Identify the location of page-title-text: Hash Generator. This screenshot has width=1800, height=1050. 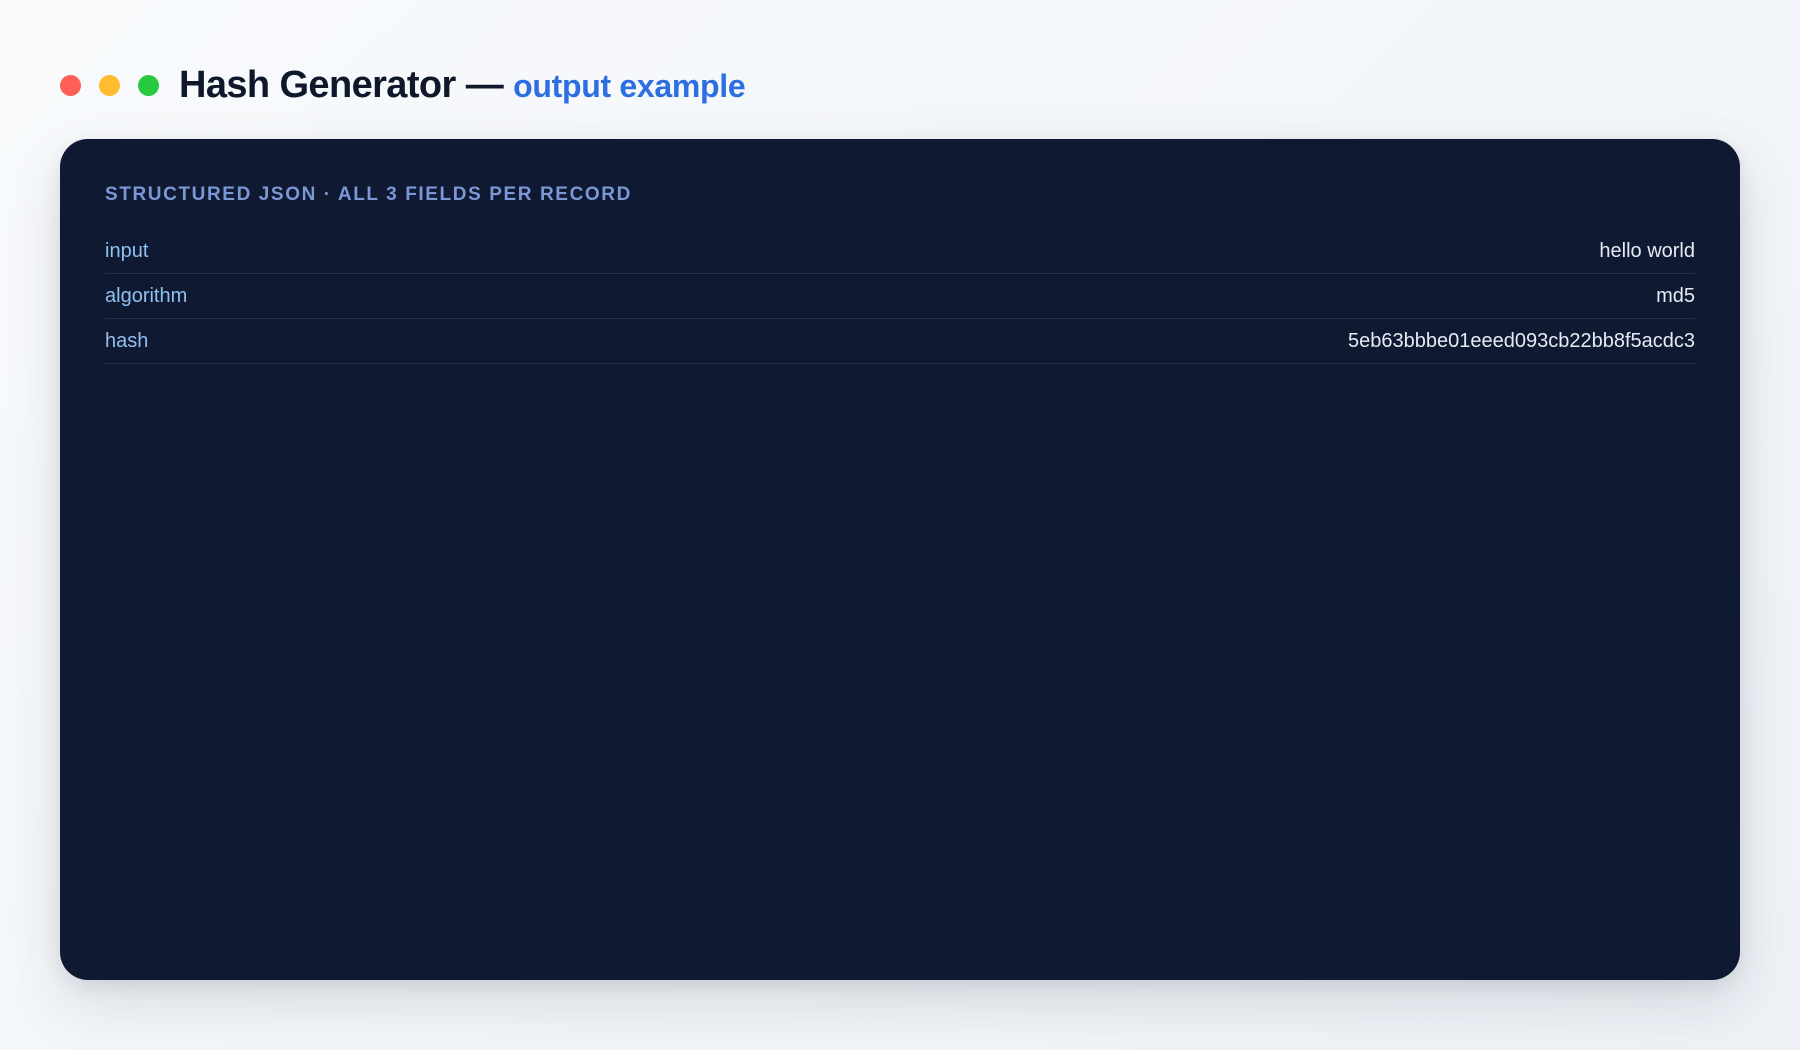
(317, 84).